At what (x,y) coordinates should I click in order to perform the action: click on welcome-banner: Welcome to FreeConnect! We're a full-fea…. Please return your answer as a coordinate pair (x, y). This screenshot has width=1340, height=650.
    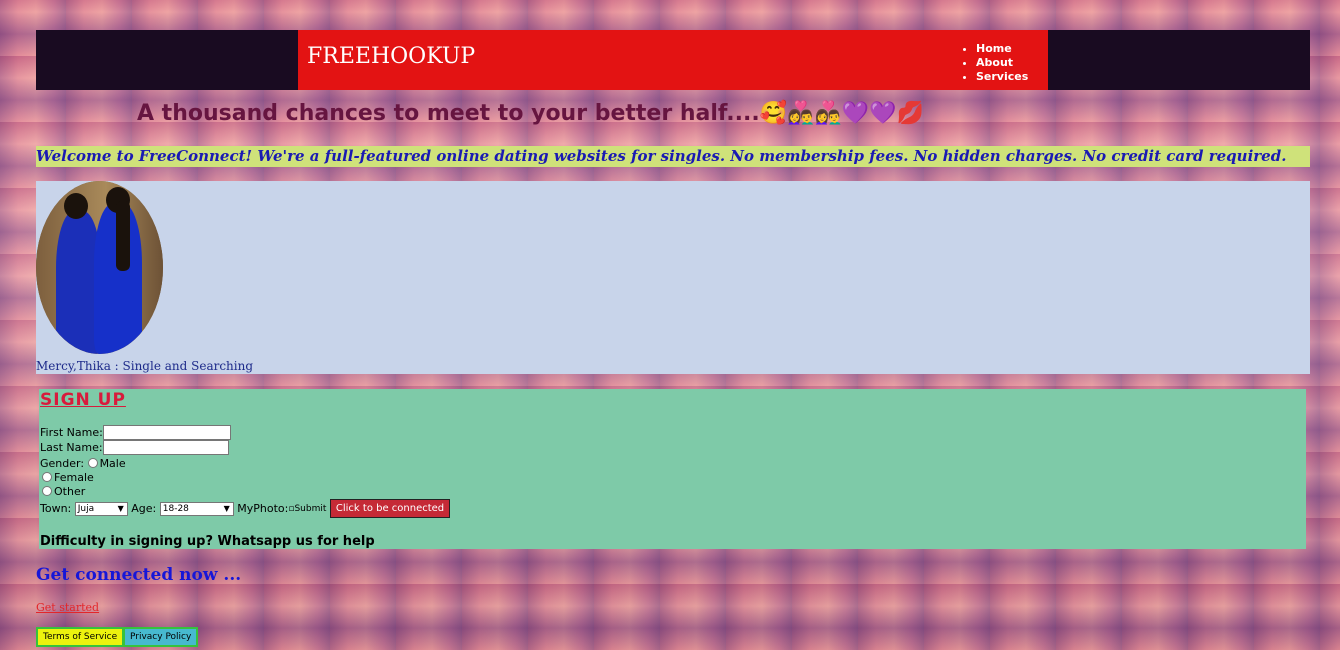
    Looking at the image, I should click on (673, 156).